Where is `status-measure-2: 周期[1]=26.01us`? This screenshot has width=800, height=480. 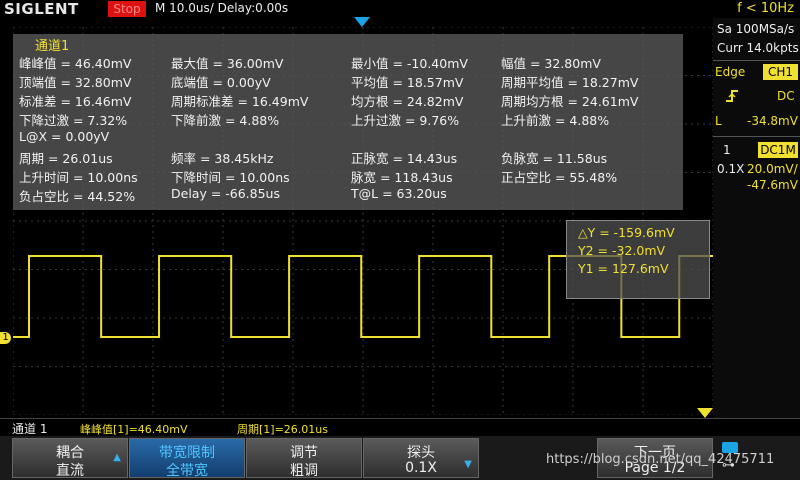
status-measure-2: 周期[1]=26.01us is located at coordinates (282, 429).